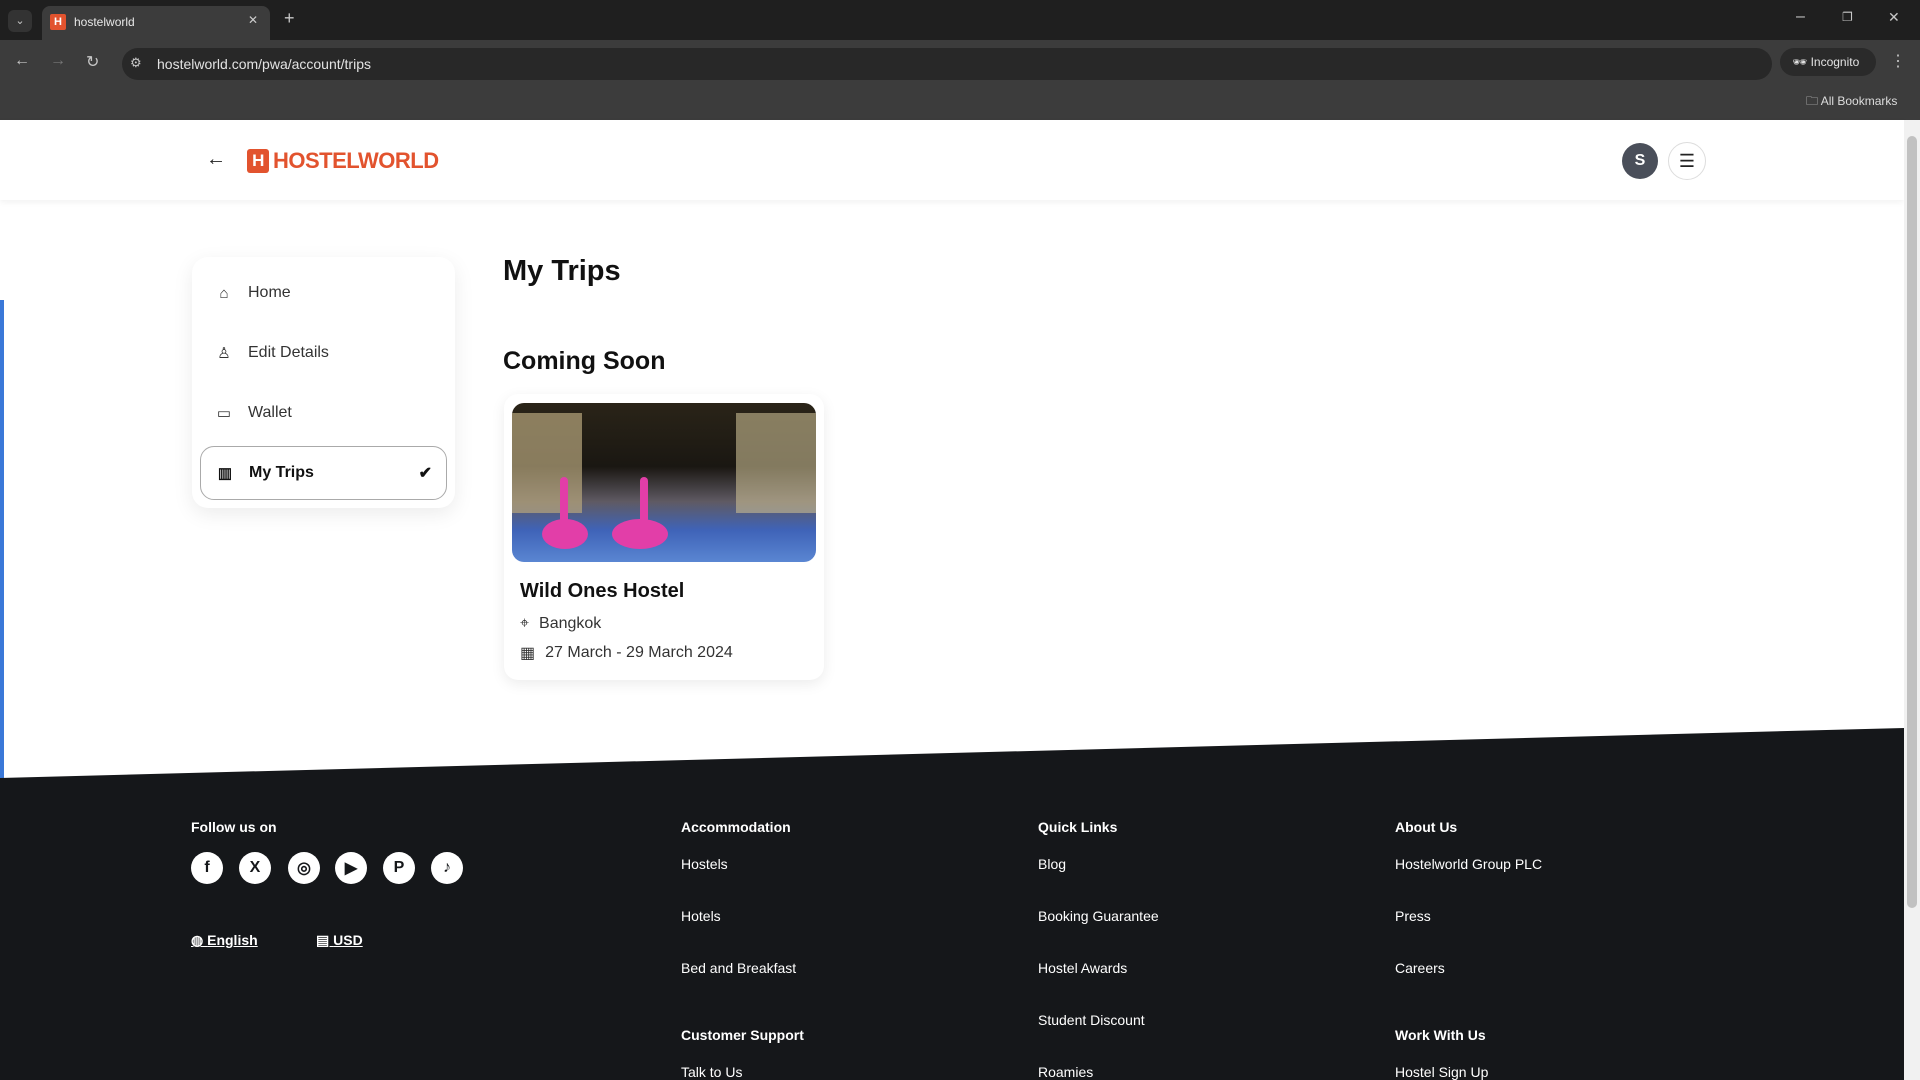  Describe the element at coordinates (399, 868) in the screenshot. I see `pinterest-icon: P` at that location.